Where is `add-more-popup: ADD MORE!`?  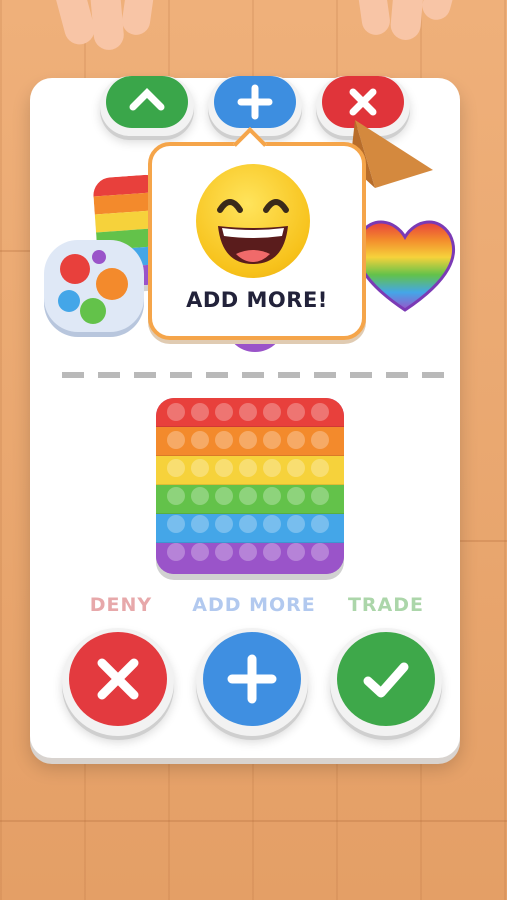
add-more-popup: ADD MORE! is located at coordinates (257, 241).